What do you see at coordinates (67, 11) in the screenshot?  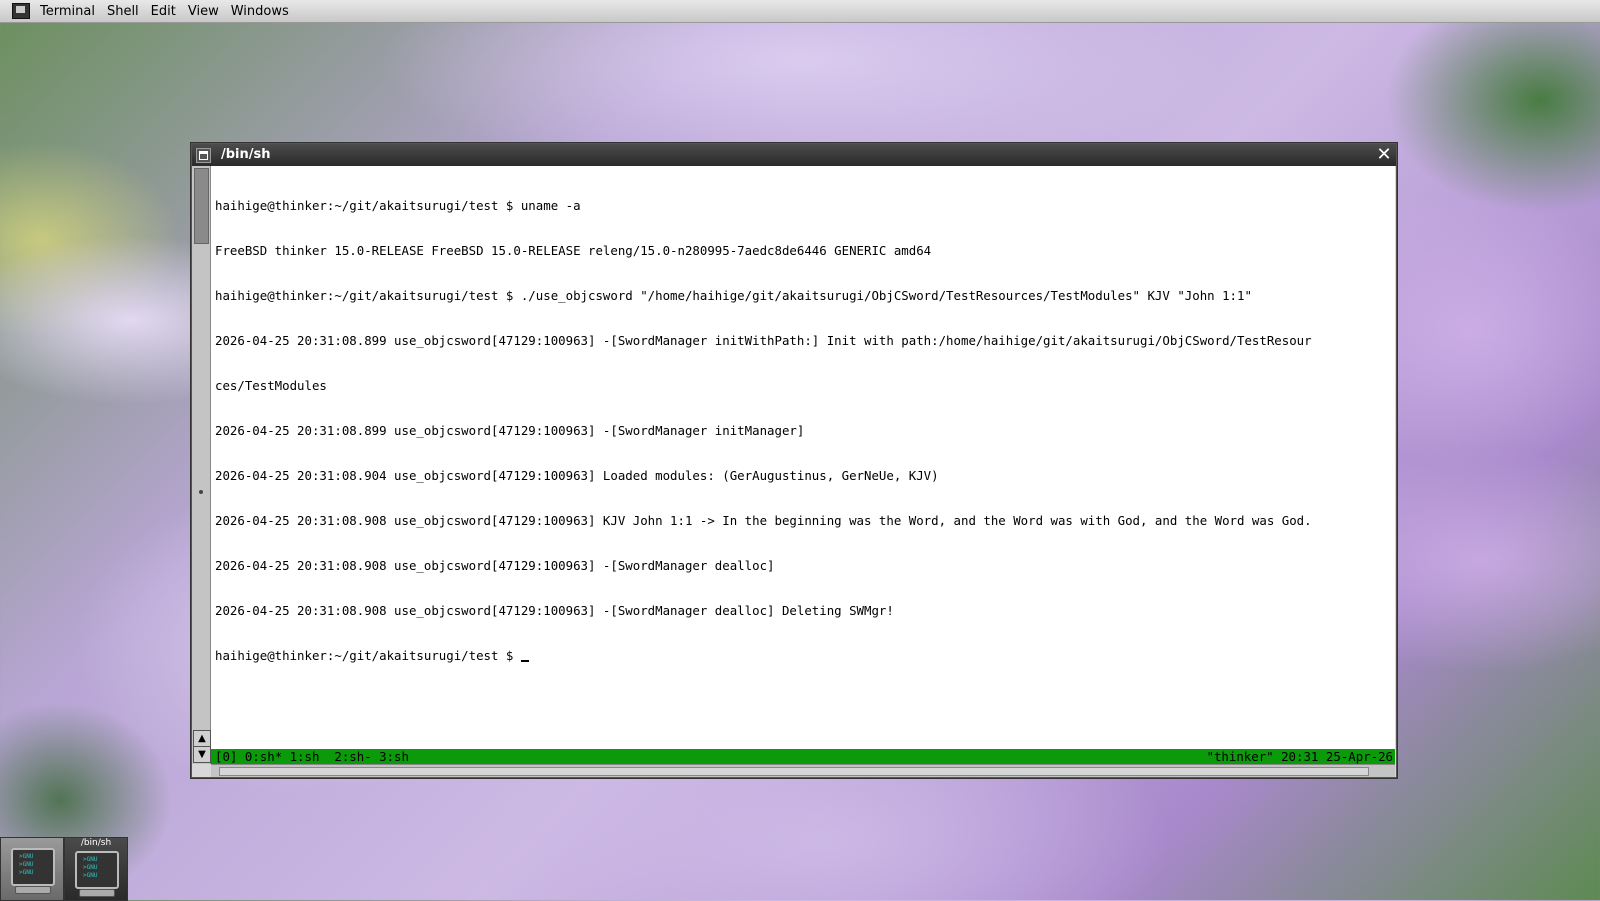 I see `menu-terminal: Terminal` at bounding box center [67, 11].